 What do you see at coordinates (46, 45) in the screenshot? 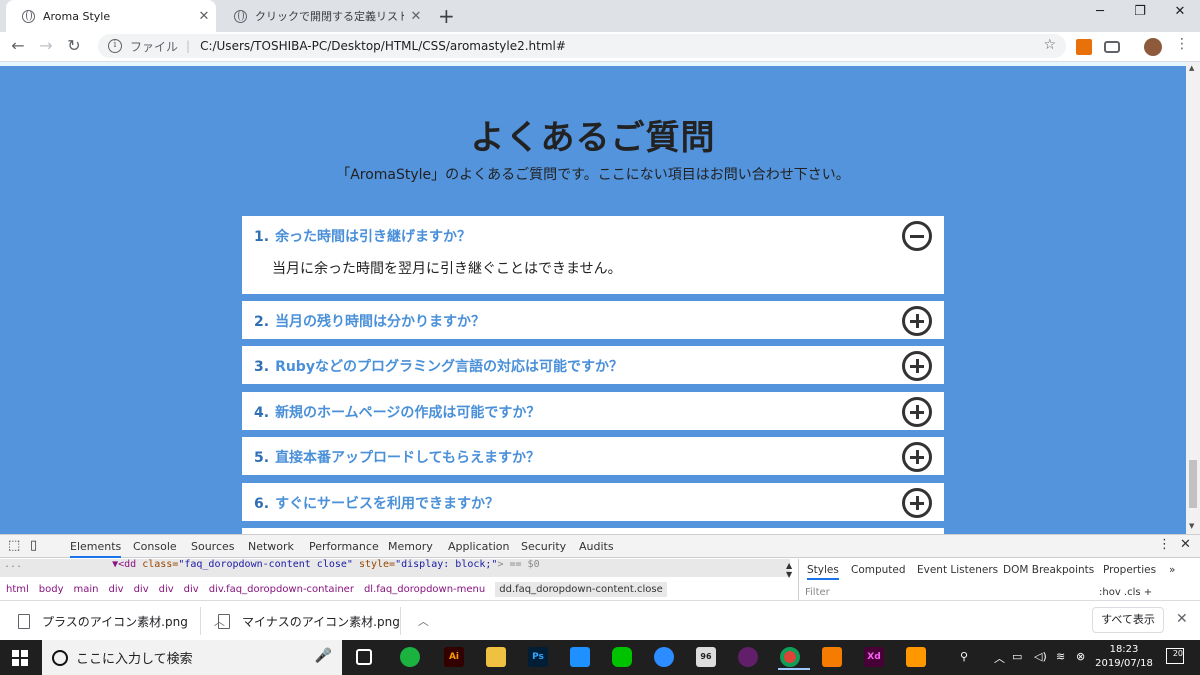
I see `forward-button: →` at bounding box center [46, 45].